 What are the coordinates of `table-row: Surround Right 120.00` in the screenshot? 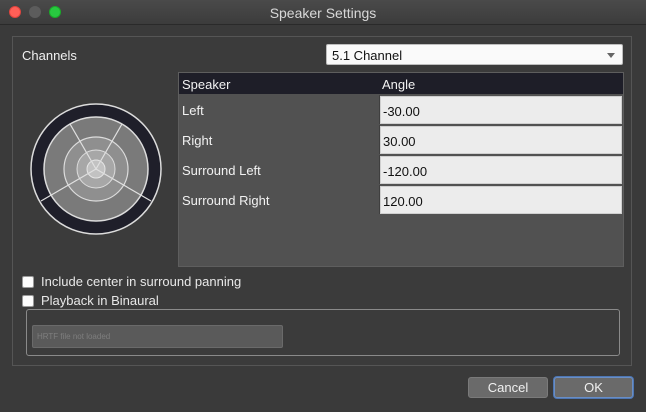 It's located at (401, 200).